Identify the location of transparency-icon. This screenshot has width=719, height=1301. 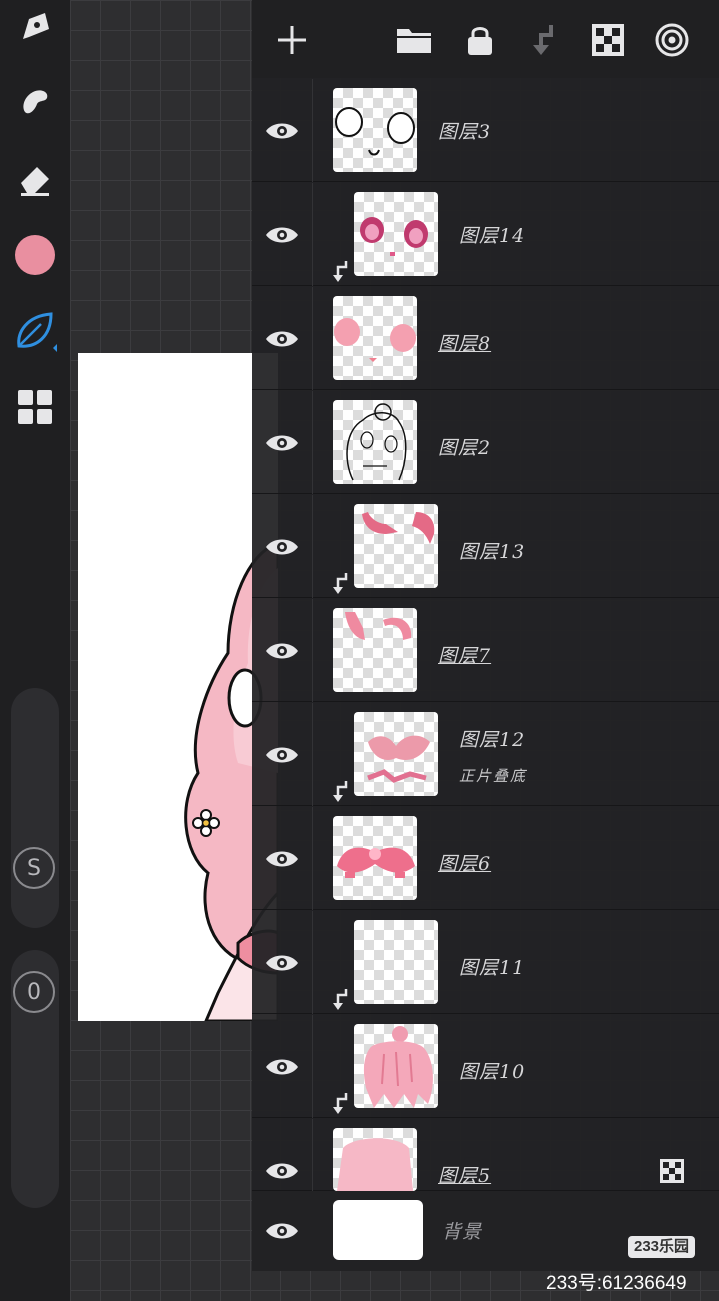
(608, 40).